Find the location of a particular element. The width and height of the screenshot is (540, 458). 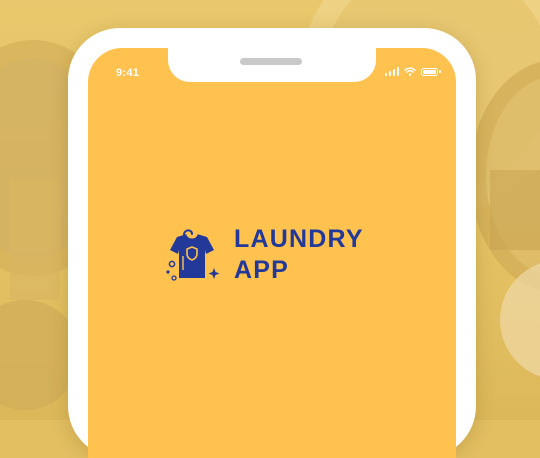

phone-notch is located at coordinates (272, 65).